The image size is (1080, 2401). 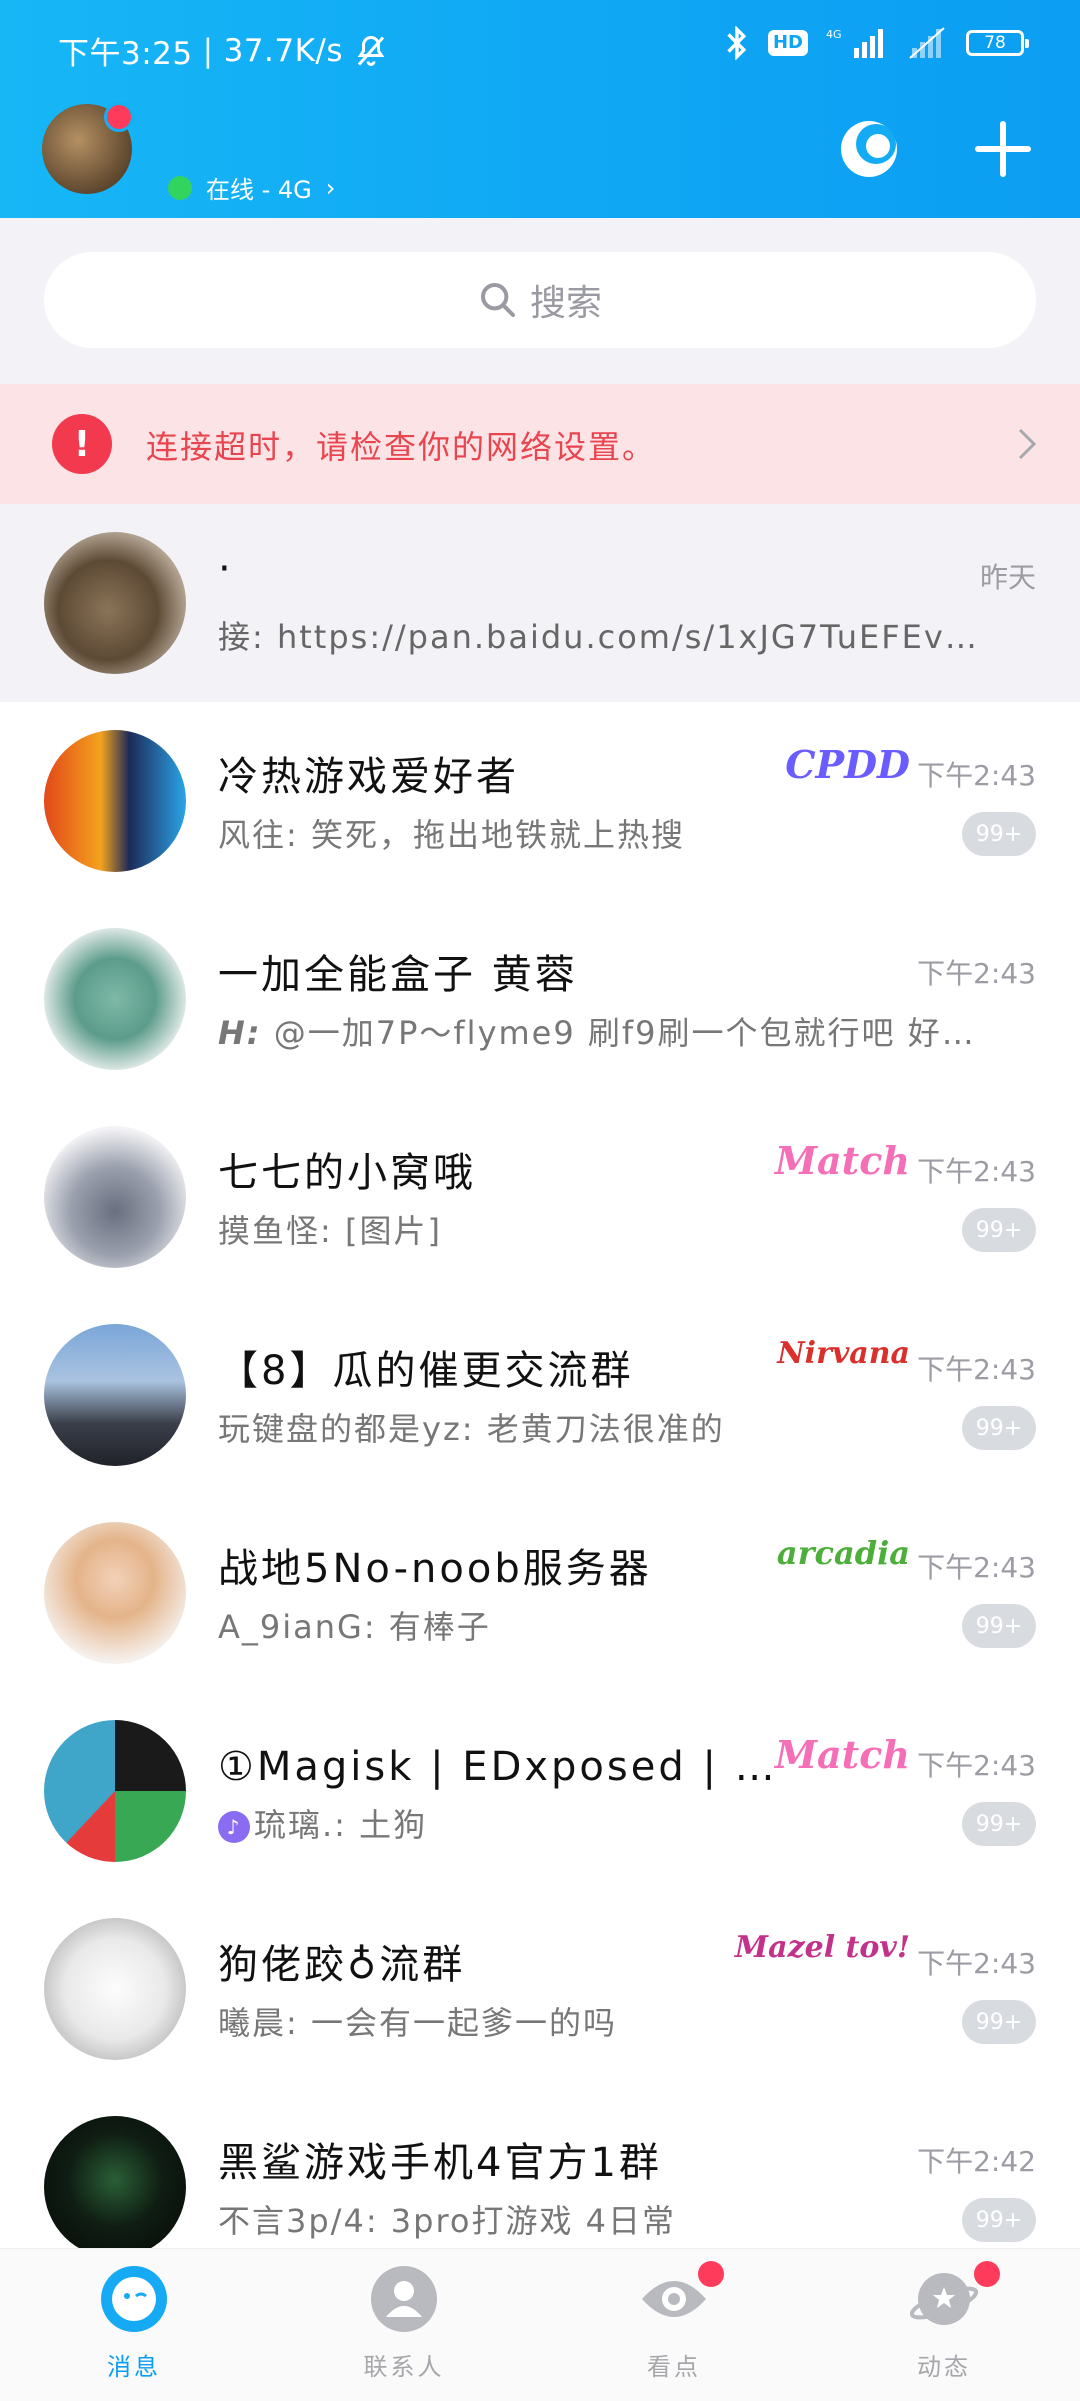 I want to click on status-bar-left: 下午3:25 | 37.7K/s, so click(x=223, y=50).